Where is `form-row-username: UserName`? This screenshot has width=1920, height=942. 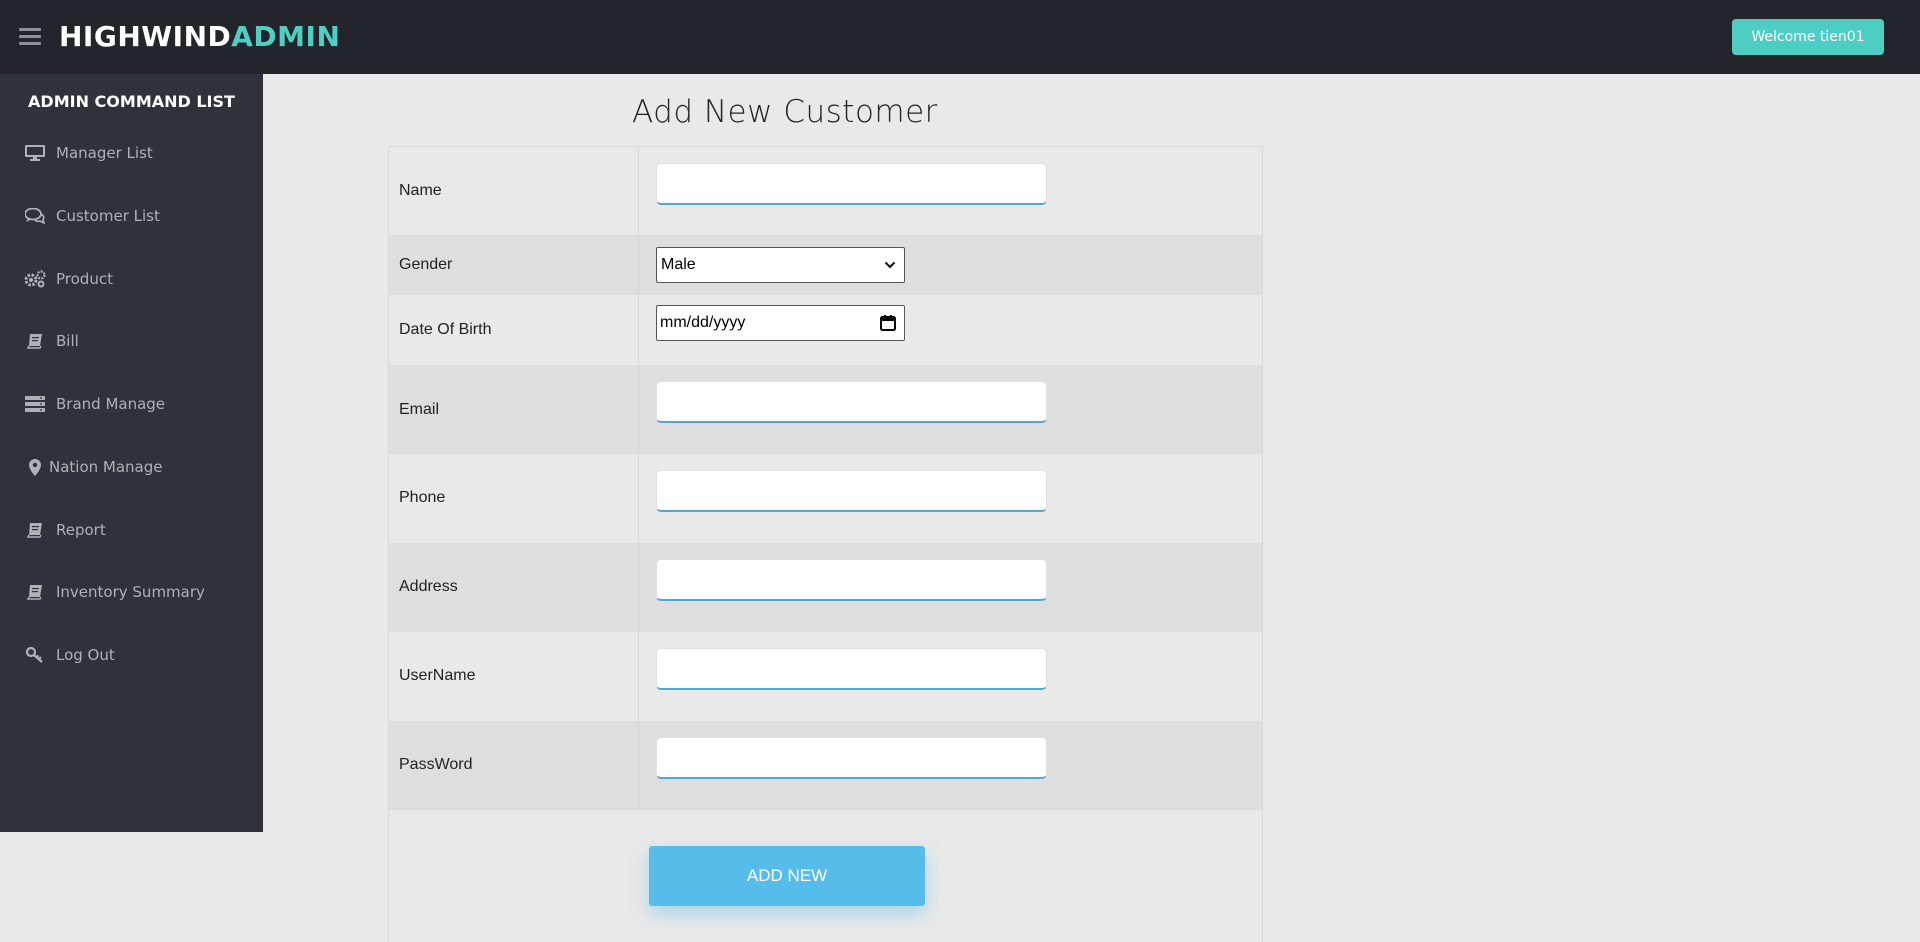
form-row-username: UserName is located at coordinates (825, 676).